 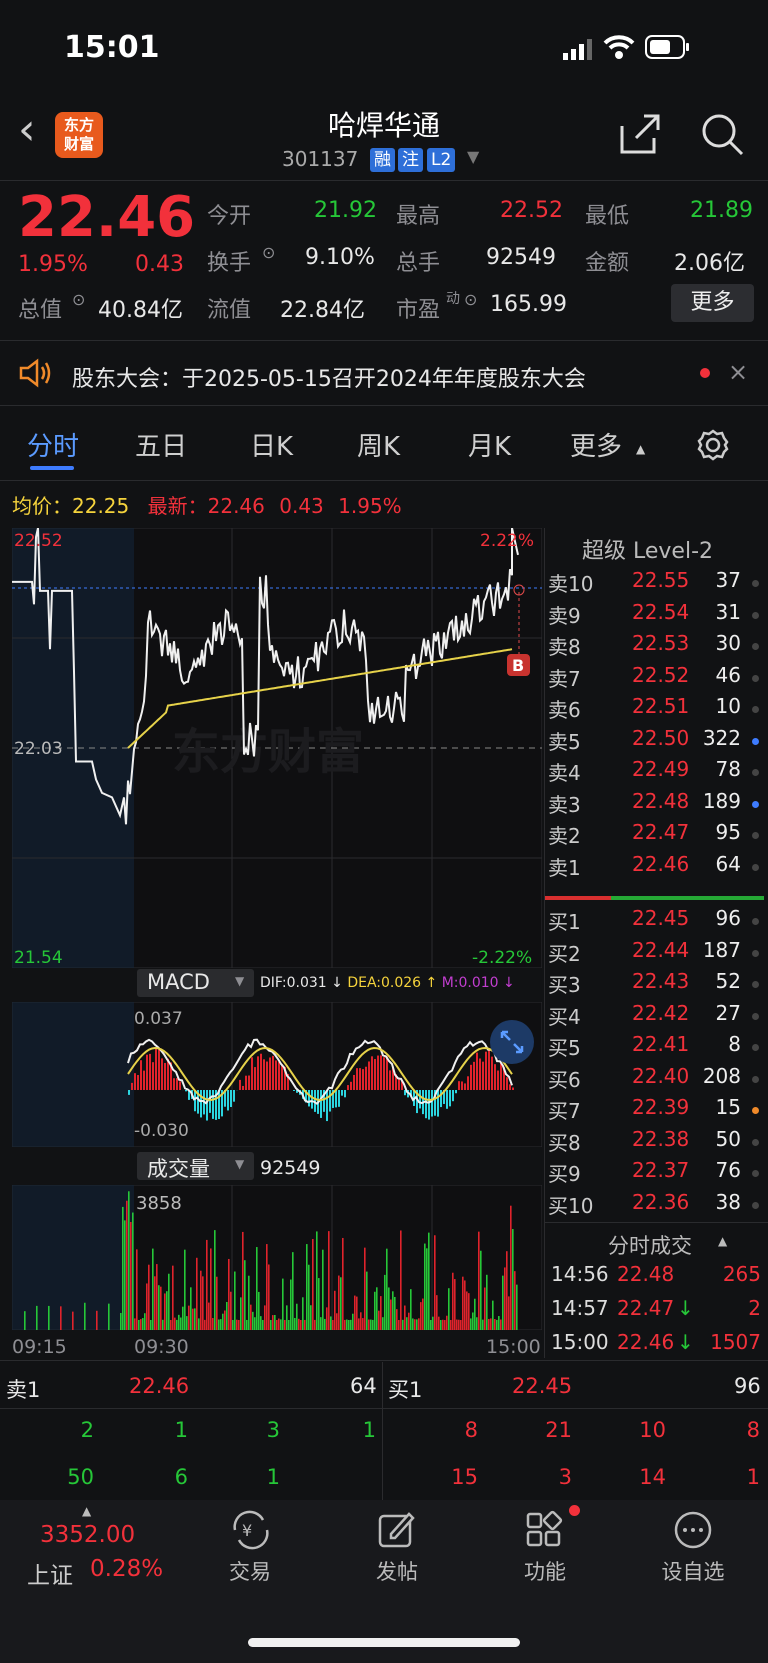 What do you see at coordinates (655, 1080) in the screenshot?
I see `bid-row: 买6 22.40 208` at bounding box center [655, 1080].